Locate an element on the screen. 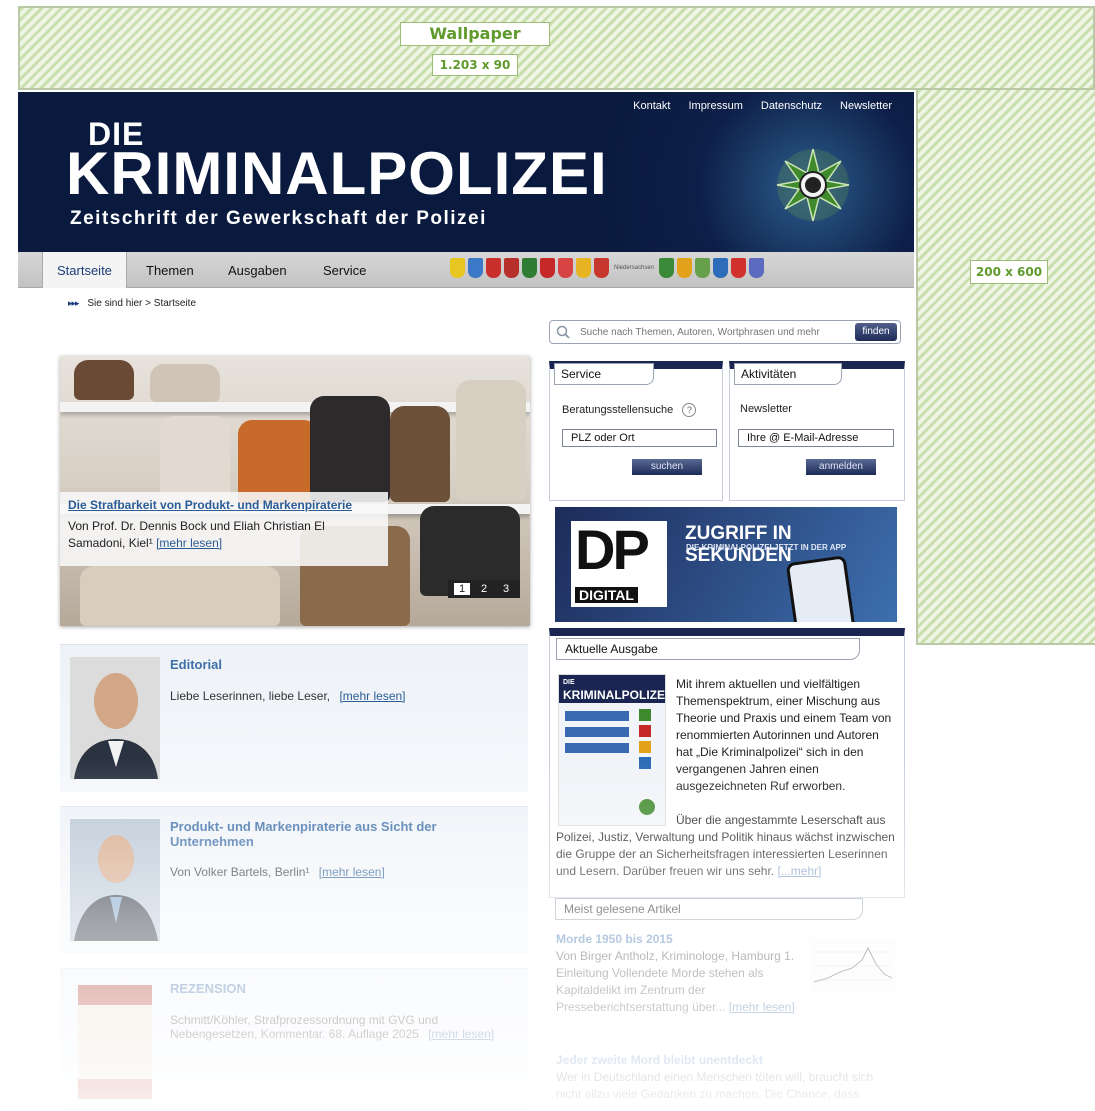  service-tab: Service is located at coordinates (604, 374).